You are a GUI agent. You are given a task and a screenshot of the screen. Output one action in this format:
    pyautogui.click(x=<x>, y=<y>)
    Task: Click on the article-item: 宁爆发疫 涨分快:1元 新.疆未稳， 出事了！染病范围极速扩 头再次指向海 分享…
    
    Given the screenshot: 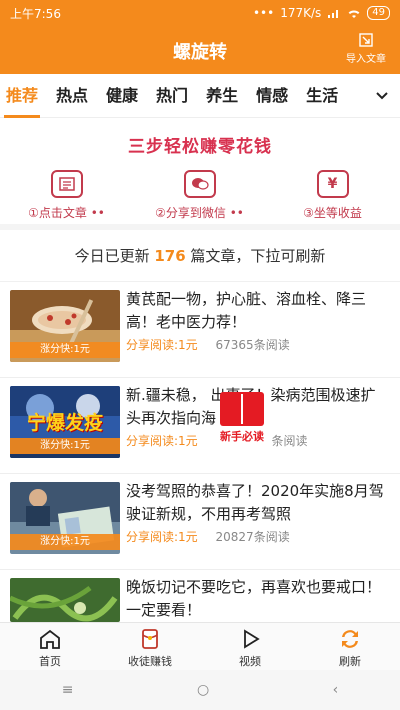 What is the action you would take?
    pyautogui.click(x=200, y=426)
    